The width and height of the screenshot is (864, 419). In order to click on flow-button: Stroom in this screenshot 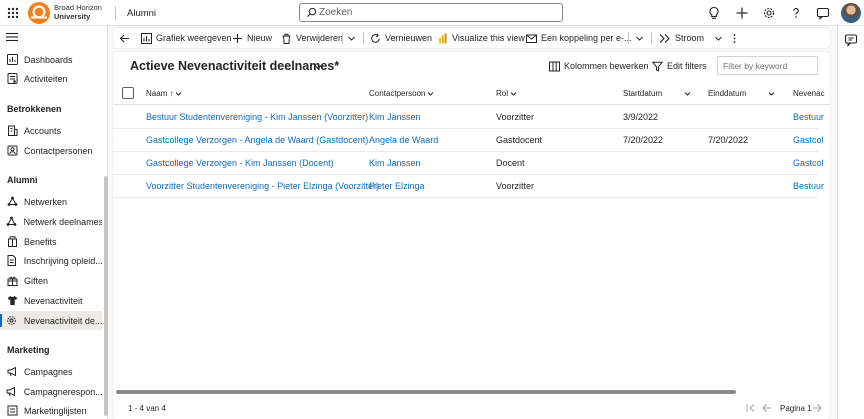, I will do `click(691, 38)`.